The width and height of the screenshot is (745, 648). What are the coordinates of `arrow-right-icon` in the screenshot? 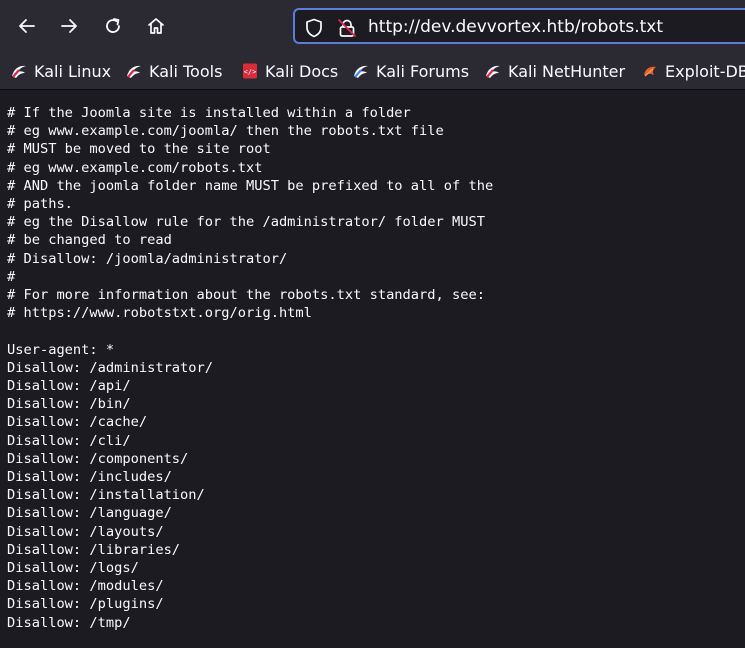 It's located at (69, 26).